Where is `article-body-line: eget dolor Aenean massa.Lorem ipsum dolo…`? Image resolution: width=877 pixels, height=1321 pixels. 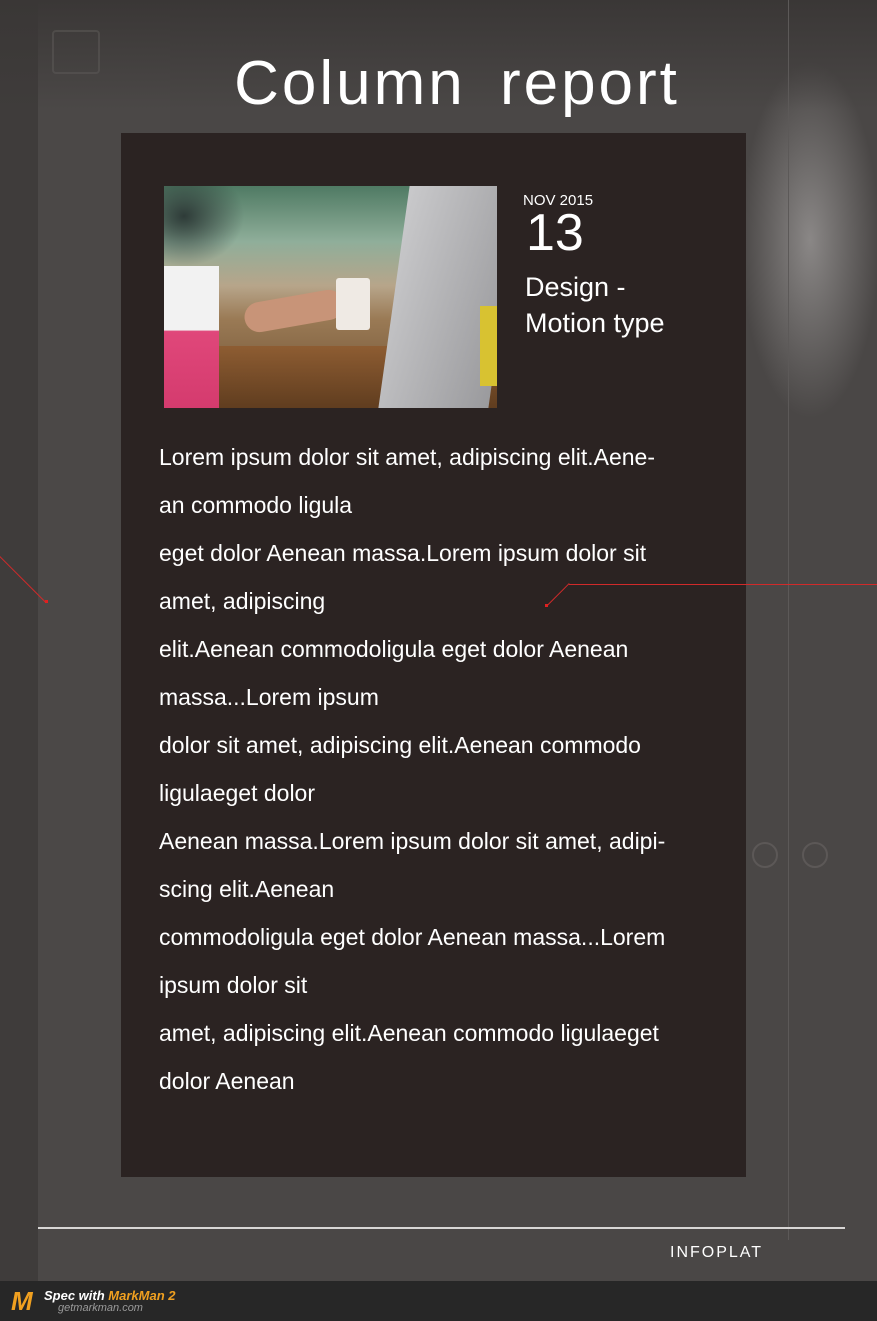
article-body-line: eget dolor Aenean massa.Lorem ipsum dolo… is located at coordinates (403, 553).